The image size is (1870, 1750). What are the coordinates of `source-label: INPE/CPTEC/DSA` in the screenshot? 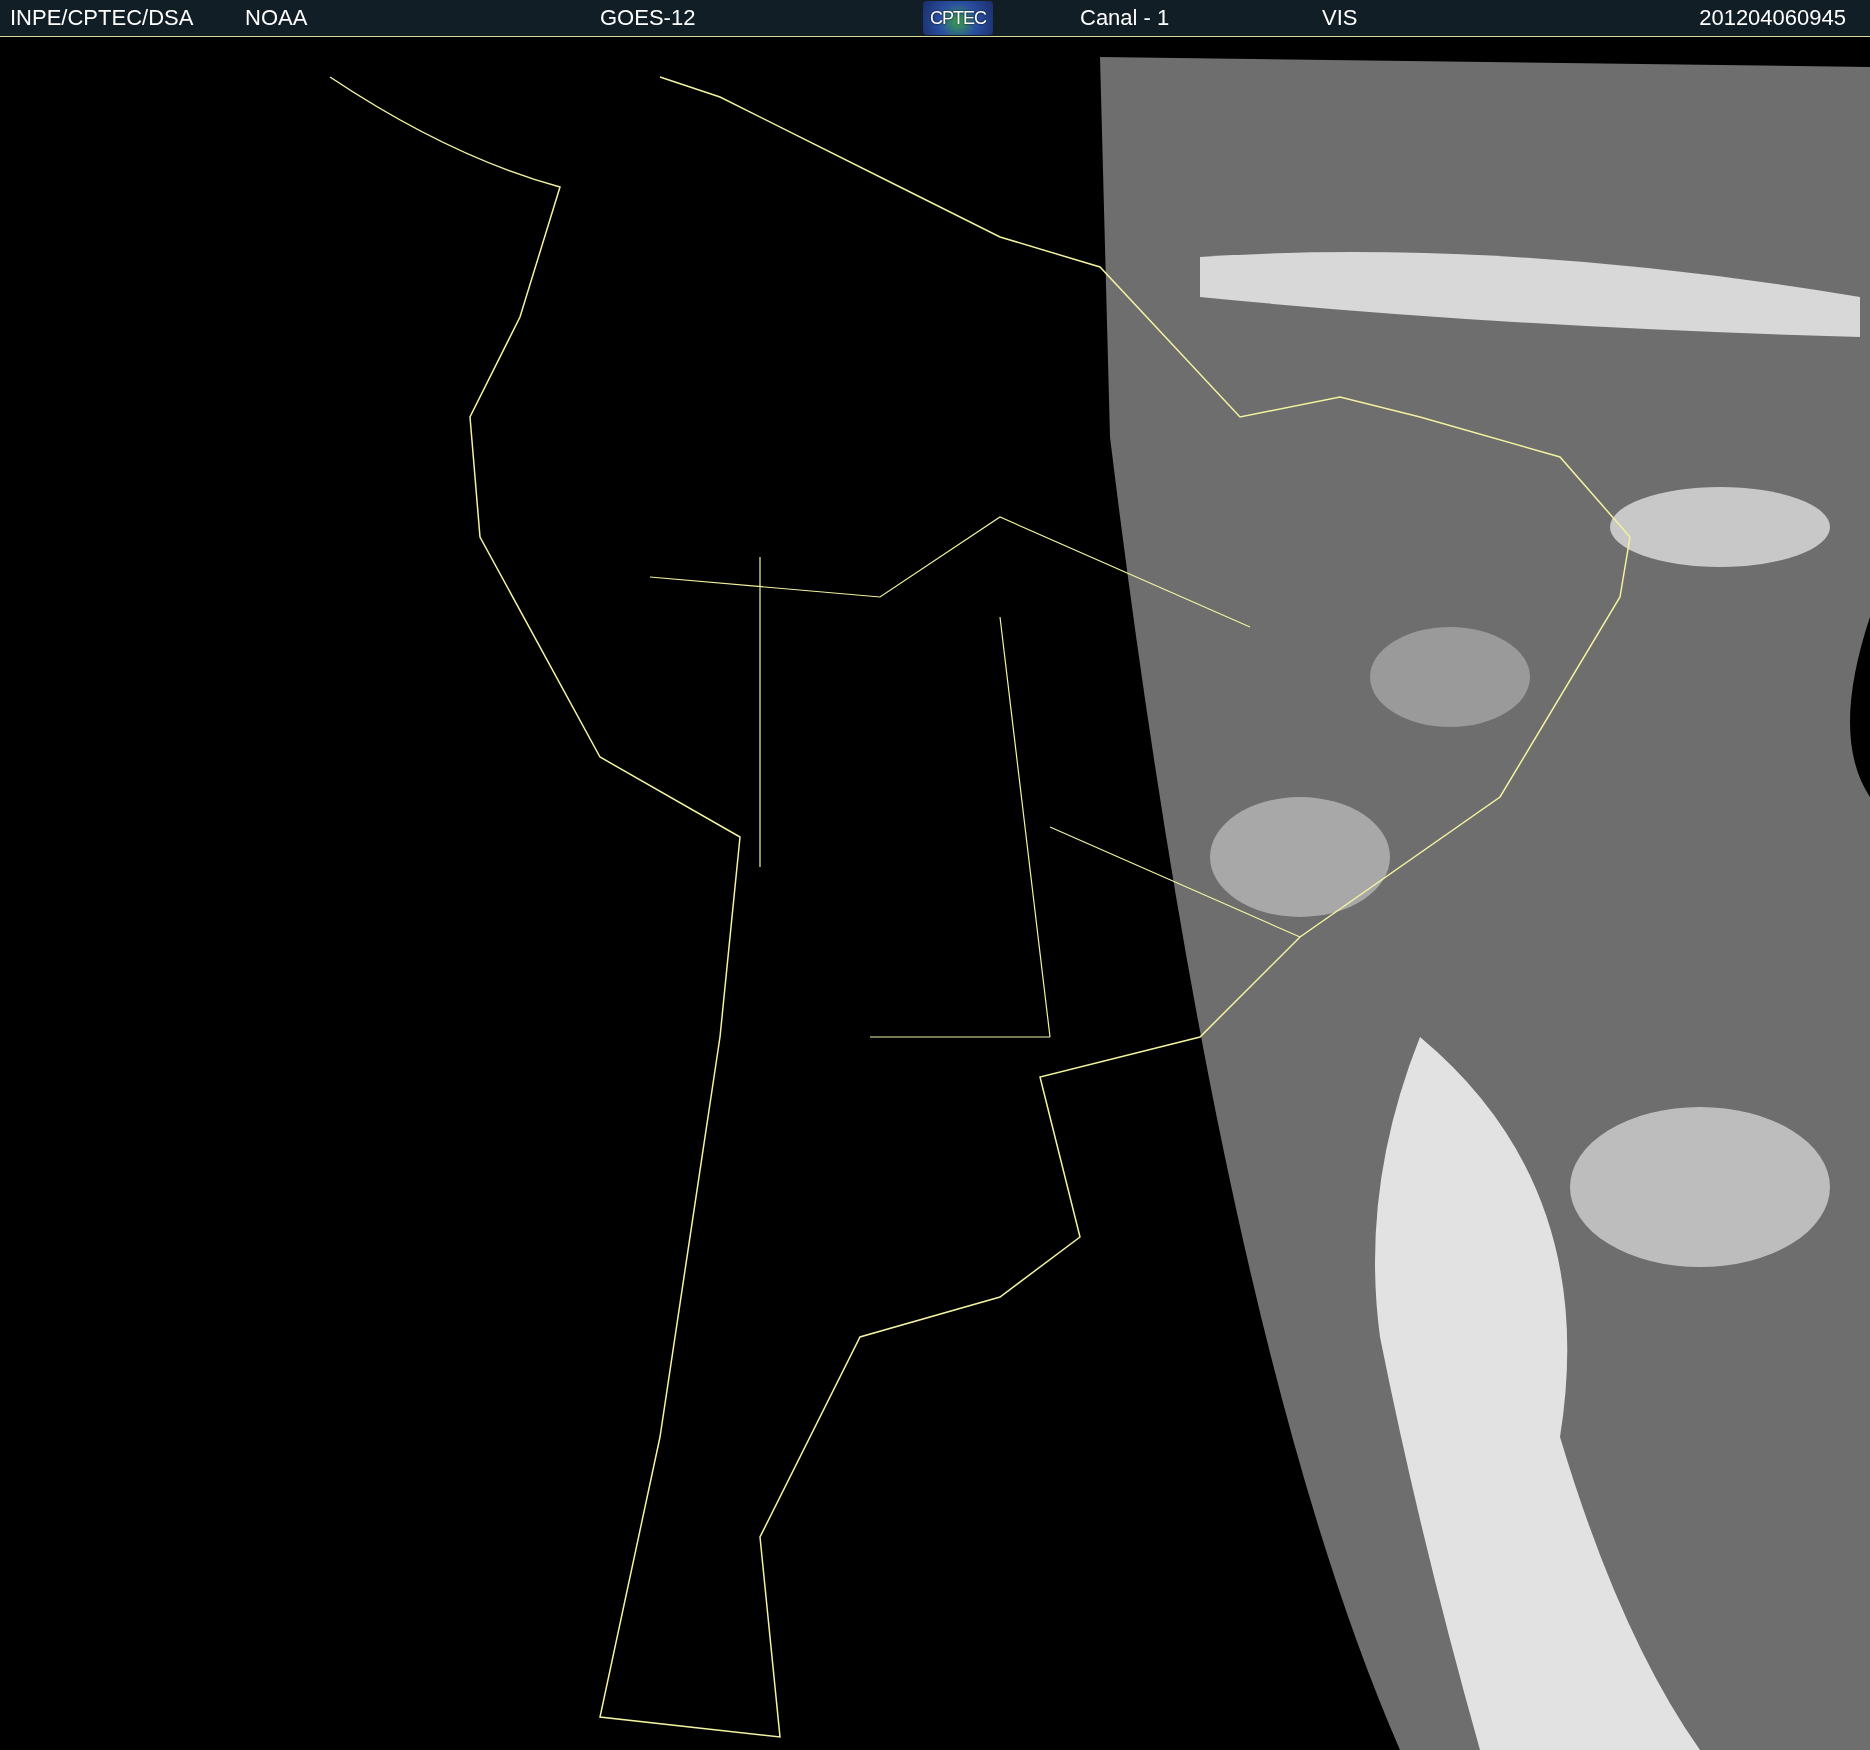 It's located at (102, 18).